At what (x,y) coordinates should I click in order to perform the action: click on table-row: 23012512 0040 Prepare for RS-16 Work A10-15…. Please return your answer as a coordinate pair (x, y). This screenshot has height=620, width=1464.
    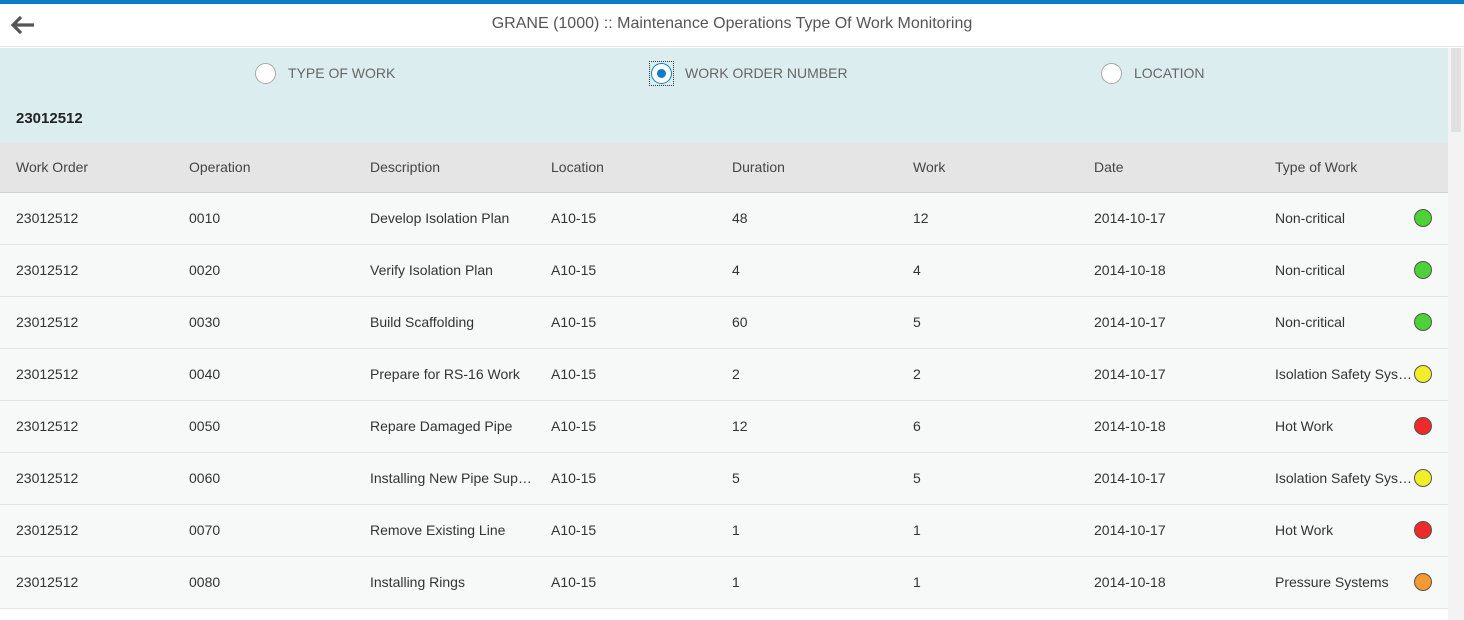
    Looking at the image, I should click on (724, 375).